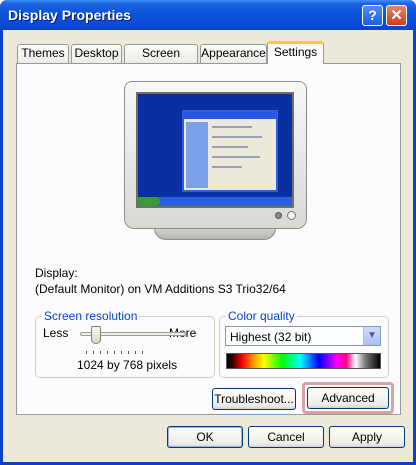 This screenshot has height=465, width=416. What do you see at coordinates (215, 201) in the screenshot?
I see `preview-taskbar` at bounding box center [215, 201].